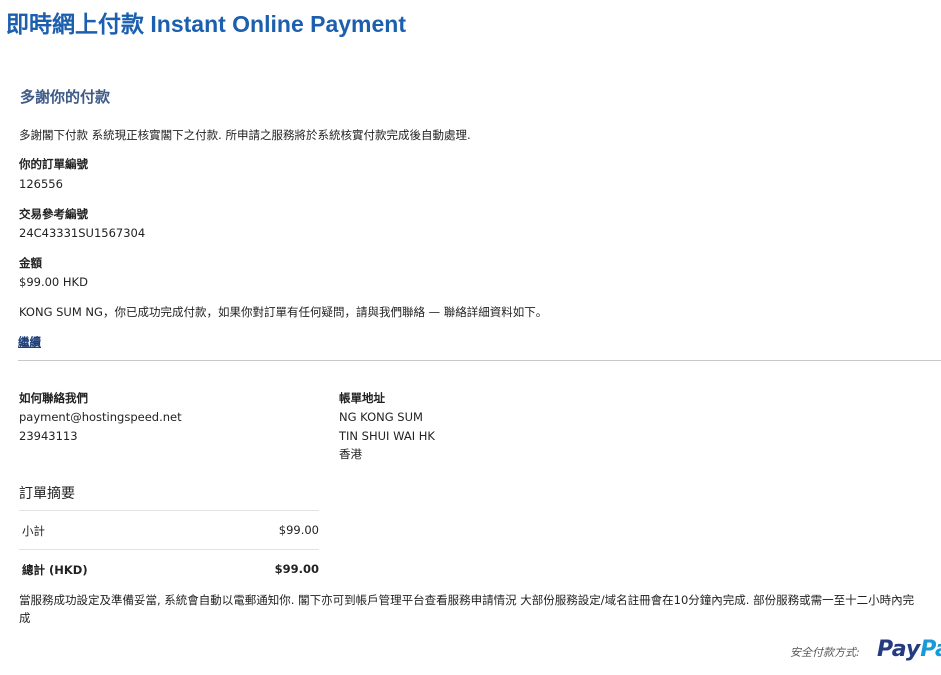  I want to click on billing-address-line: TIN SHUI WAI HK, so click(387, 436).